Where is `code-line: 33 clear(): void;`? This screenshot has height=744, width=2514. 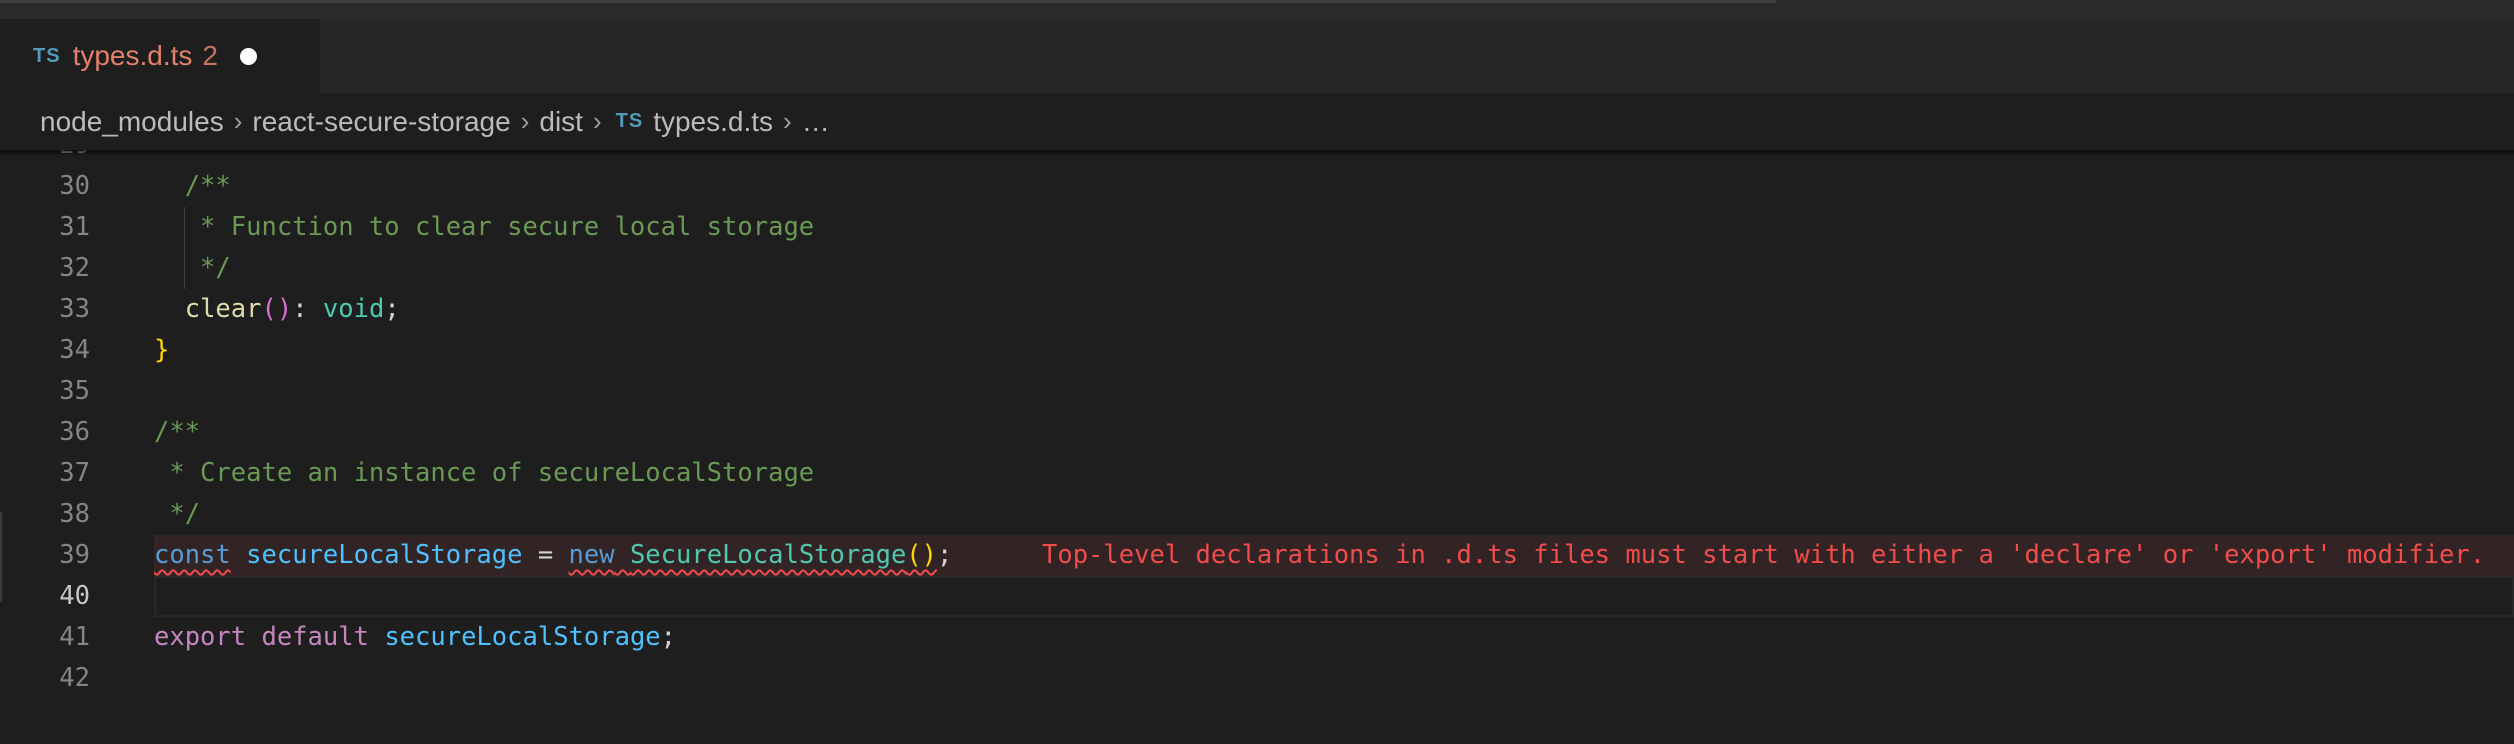 code-line: 33 clear(): void; is located at coordinates (1257, 309).